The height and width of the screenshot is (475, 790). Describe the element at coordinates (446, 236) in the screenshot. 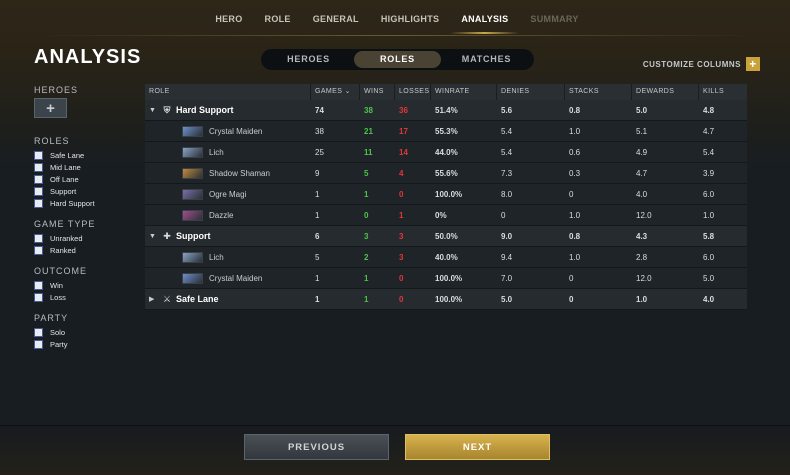

I see `role-group-row: ▼ ✚ Support 6 3 3 50.0% 9.0 0.8 4.3 5.8` at that location.